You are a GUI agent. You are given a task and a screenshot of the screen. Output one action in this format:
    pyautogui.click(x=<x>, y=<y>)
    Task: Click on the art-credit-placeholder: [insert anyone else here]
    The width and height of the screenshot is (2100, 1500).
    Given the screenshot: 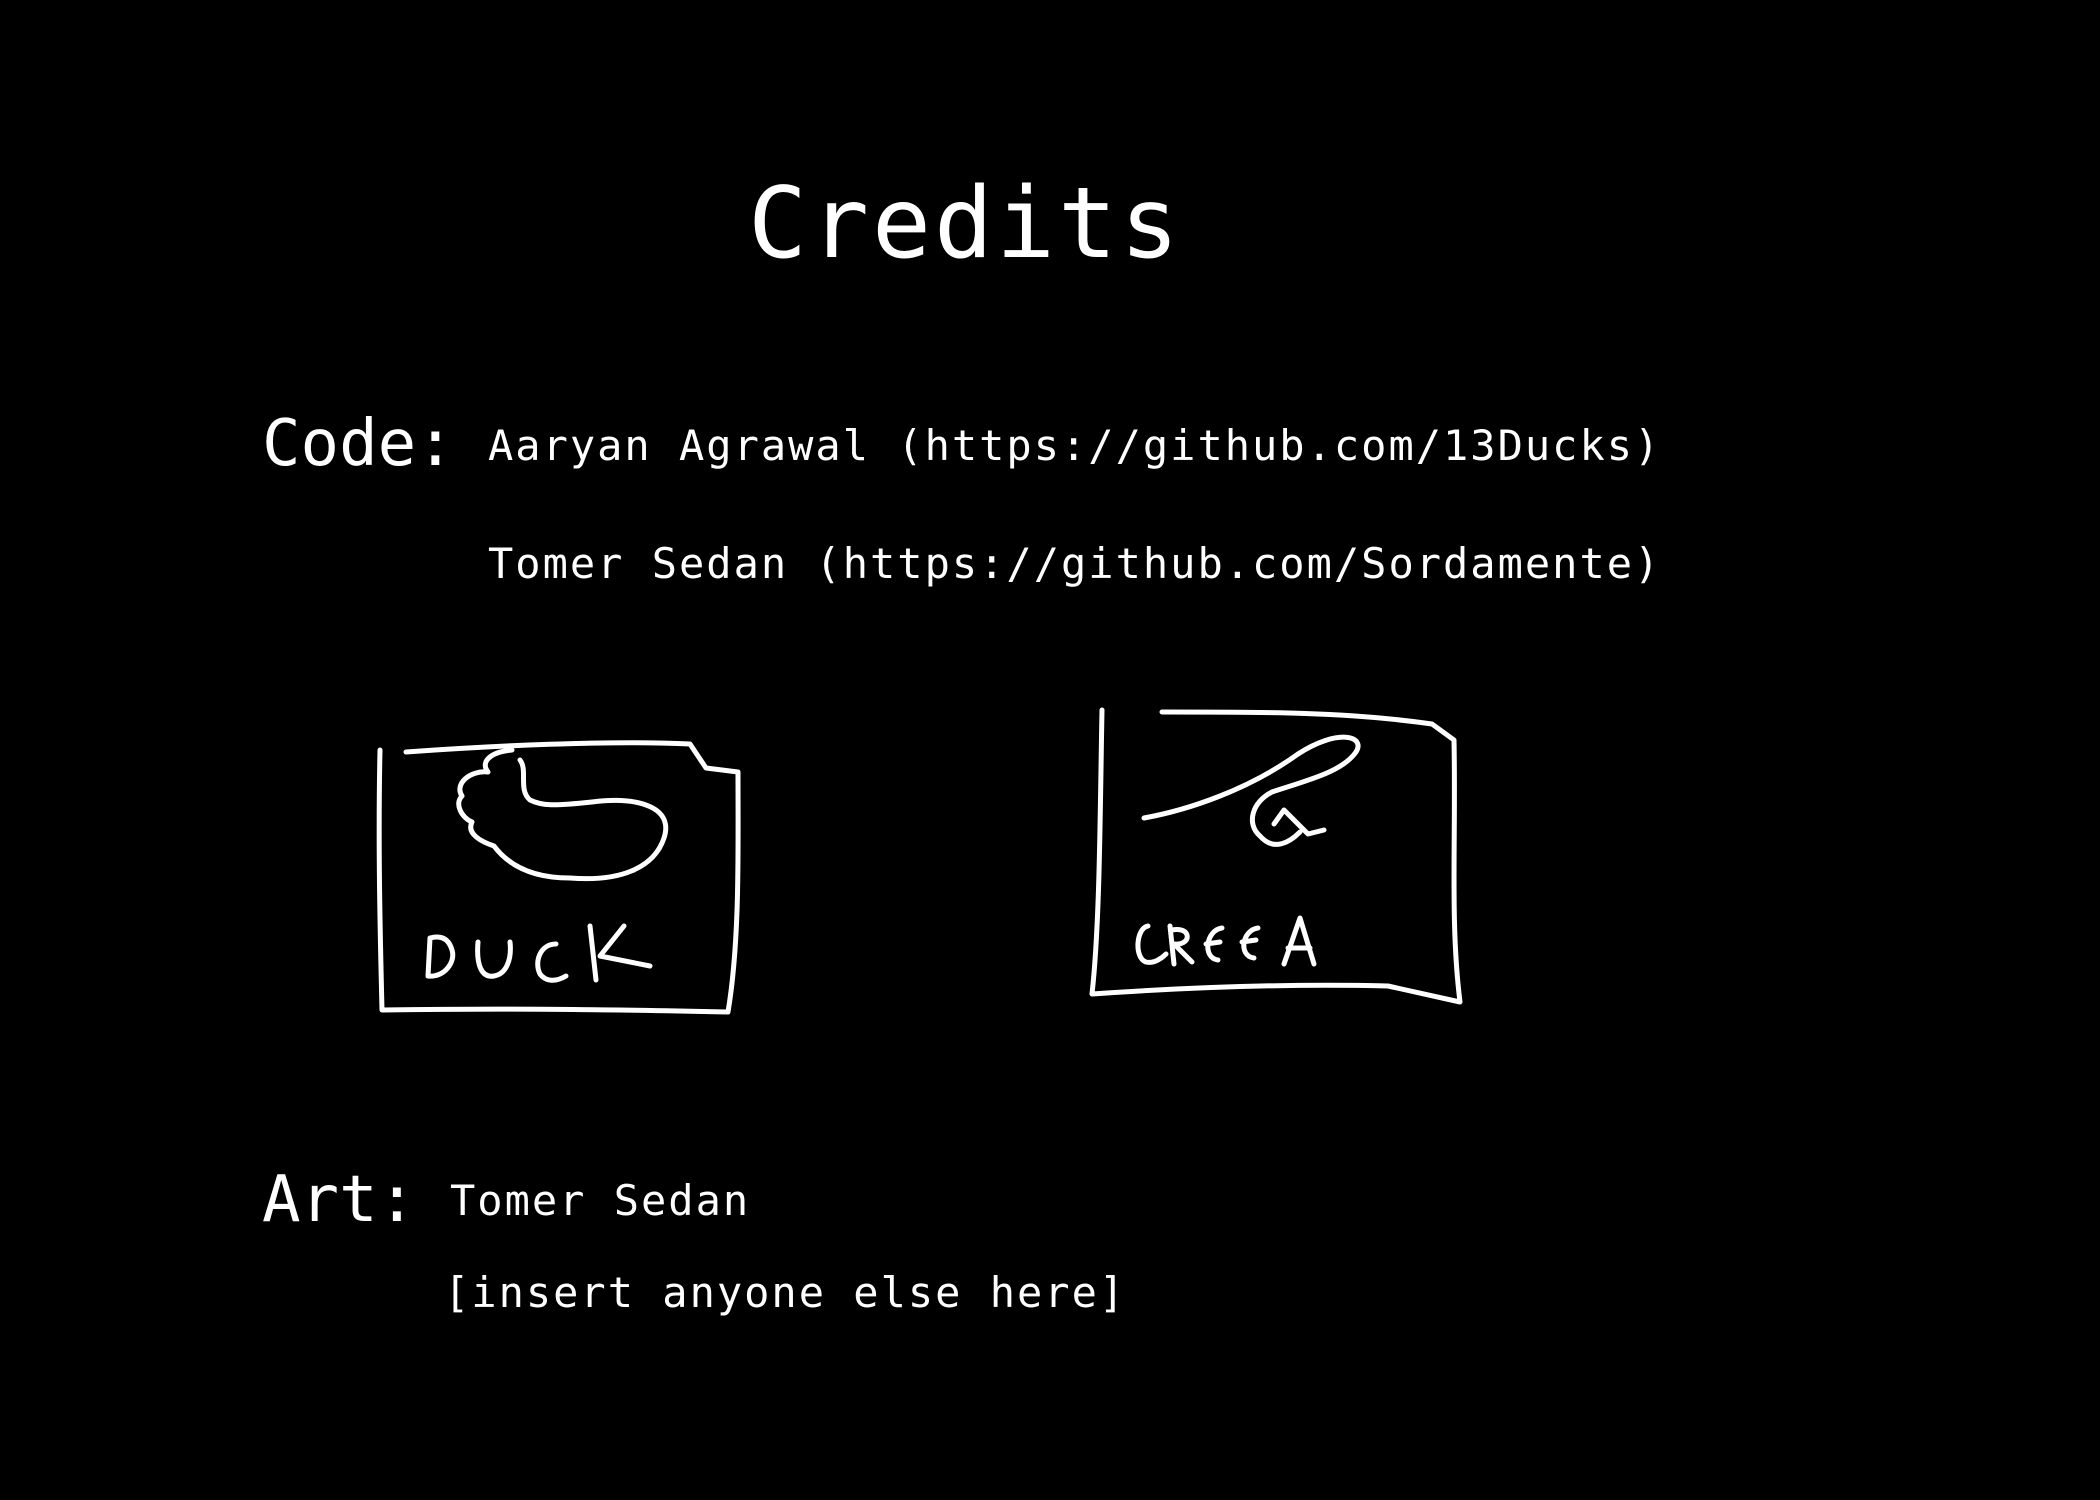 What is the action you would take?
    pyautogui.click(x=785, y=1292)
    